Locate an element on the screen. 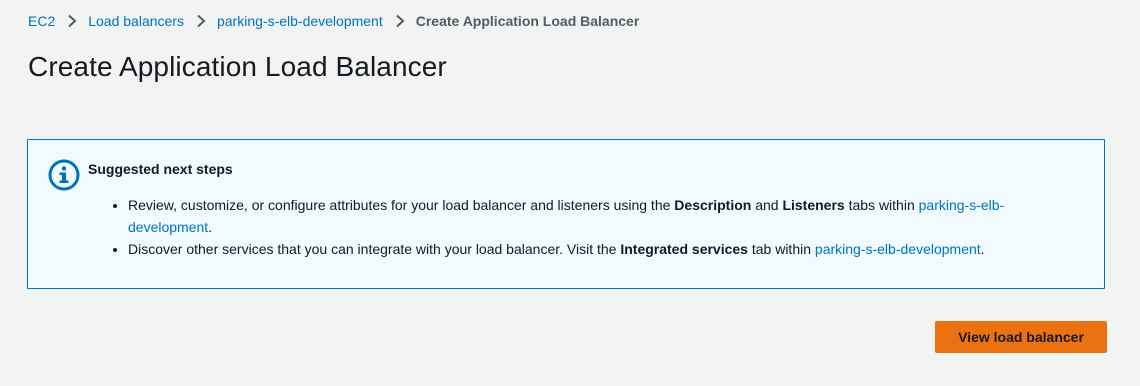 Image resolution: width=1140 pixels, height=386 pixels. list-item-text: tabs within is located at coordinates (881, 205).